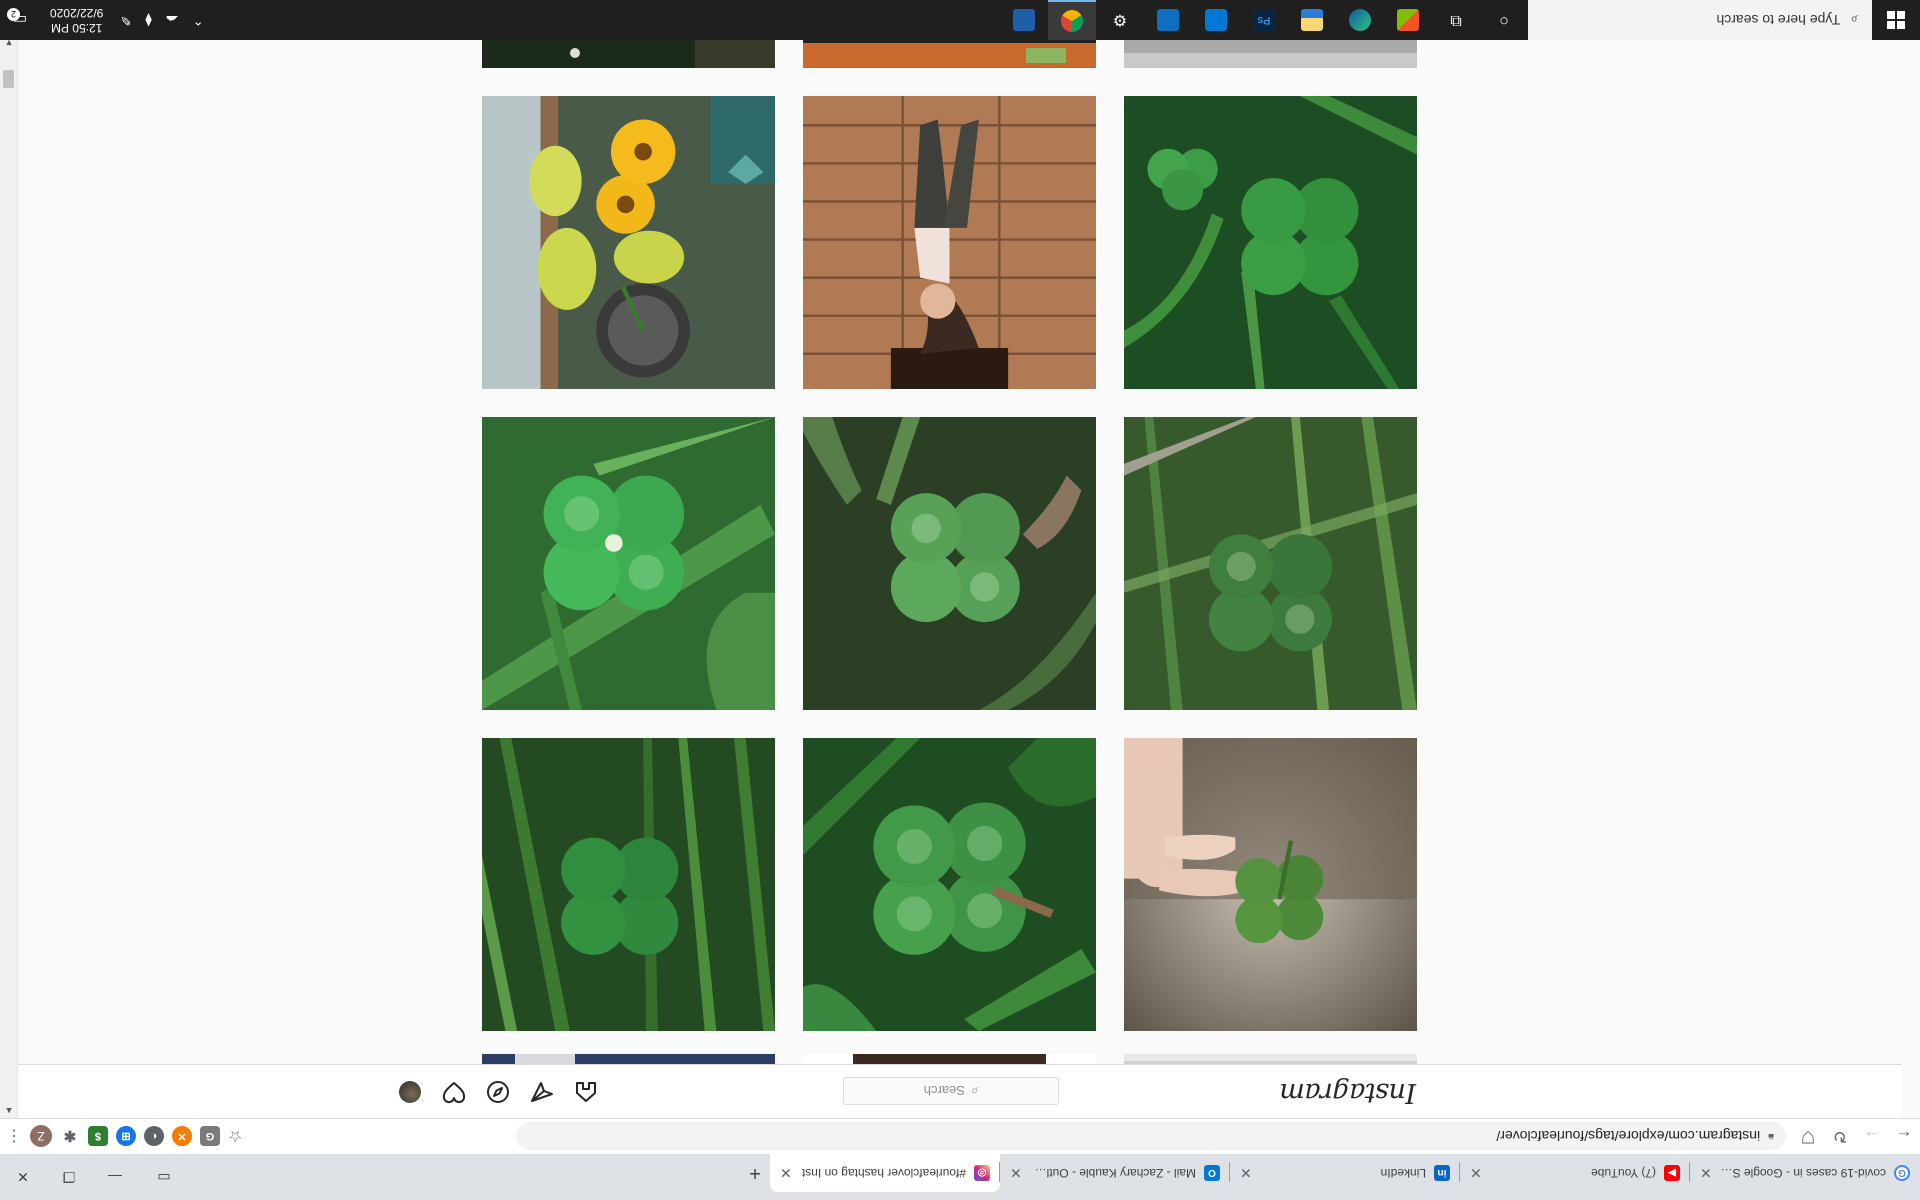 The height and width of the screenshot is (1200, 1920). I want to click on system-tray: ⌃ ☁ ⧫ ✎ 12:50 PM 9/22/2020 ▭ 2, so click(105, 20).